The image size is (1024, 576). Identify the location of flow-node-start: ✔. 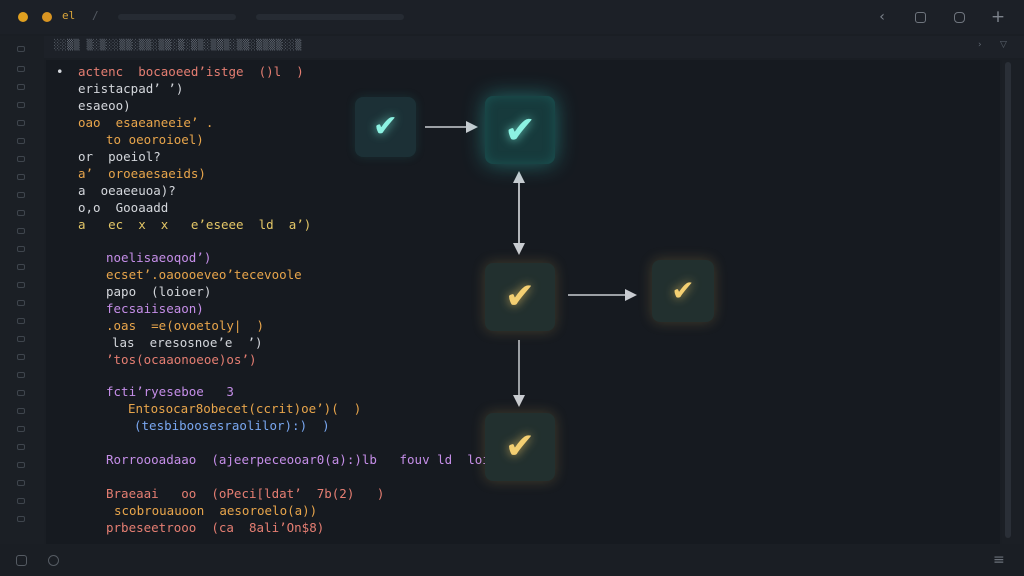
(385, 127).